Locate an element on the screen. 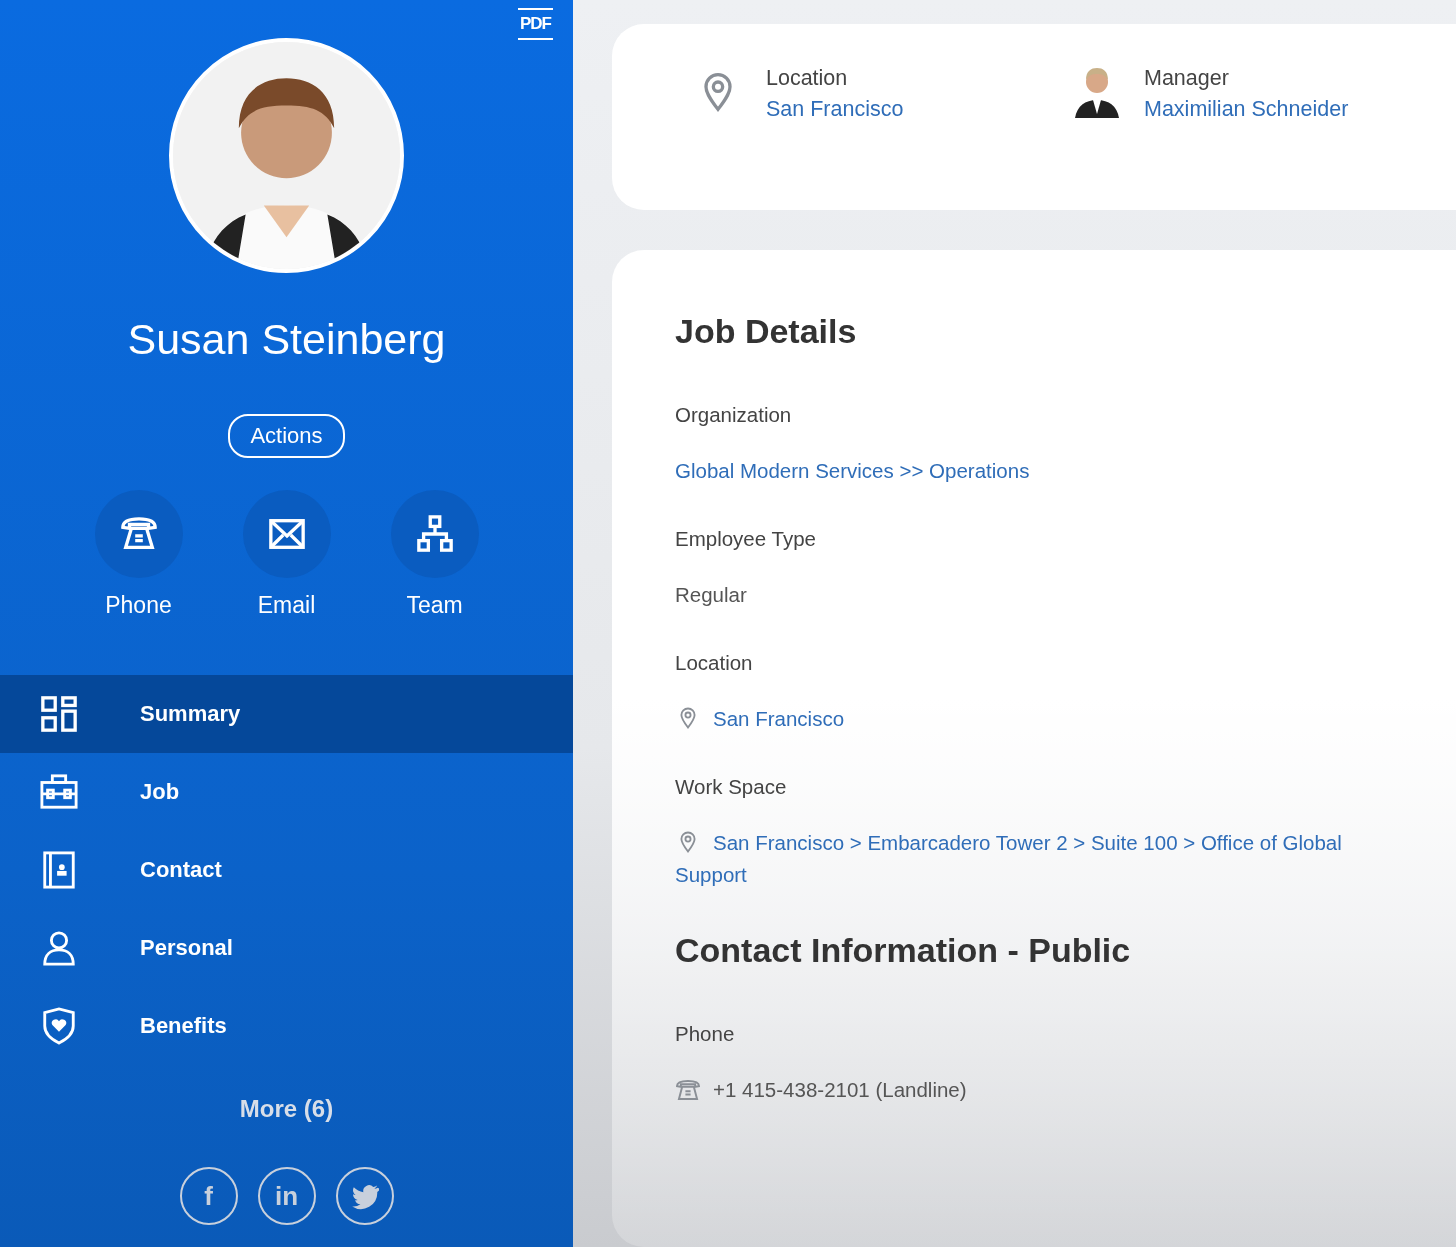 This screenshot has height=1247, width=1456. twitter-button is located at coordinates (364, 1196).